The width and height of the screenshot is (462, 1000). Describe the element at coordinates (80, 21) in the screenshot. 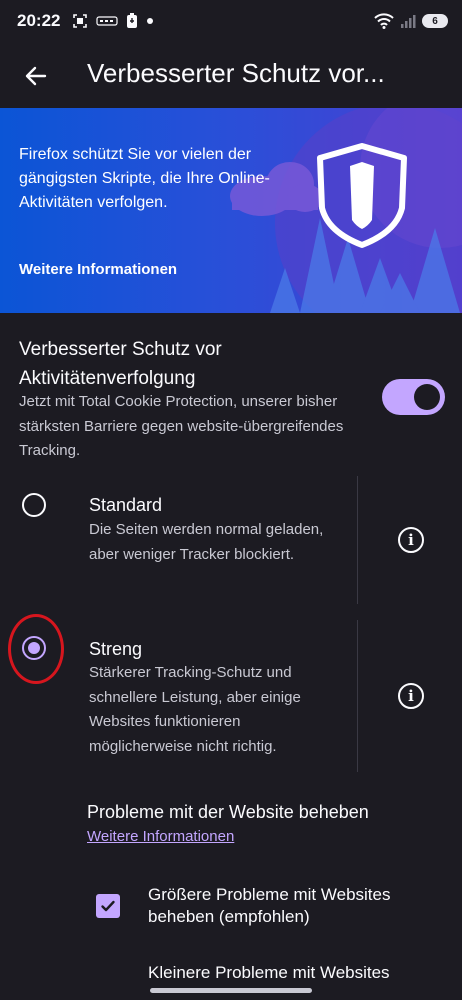

I see `screenshot-icon` at that location.